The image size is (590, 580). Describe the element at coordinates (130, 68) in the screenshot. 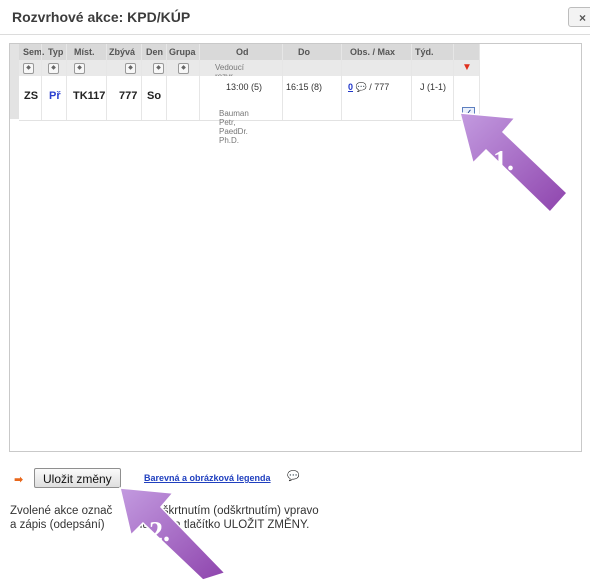

I see `sort-zbyva-icon: ◆` at that location.